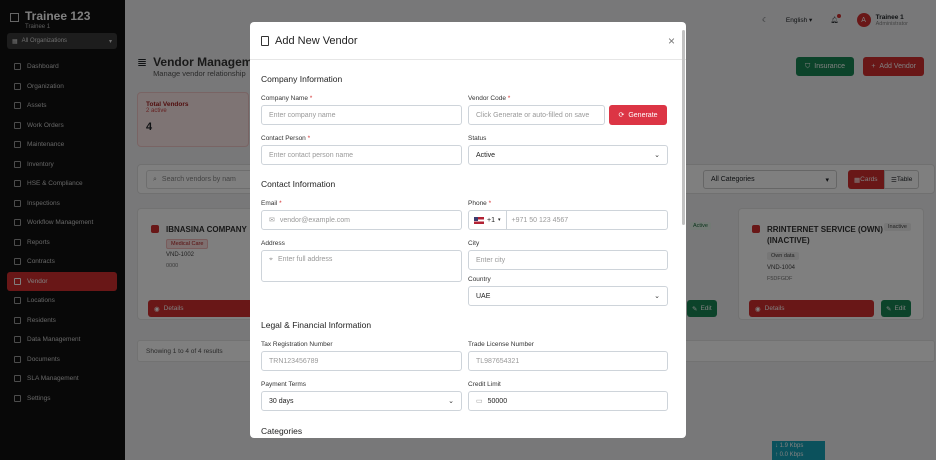 This screenshot has width=936, height=460. I want to click on money-icon: ▭, so click(479, 401).